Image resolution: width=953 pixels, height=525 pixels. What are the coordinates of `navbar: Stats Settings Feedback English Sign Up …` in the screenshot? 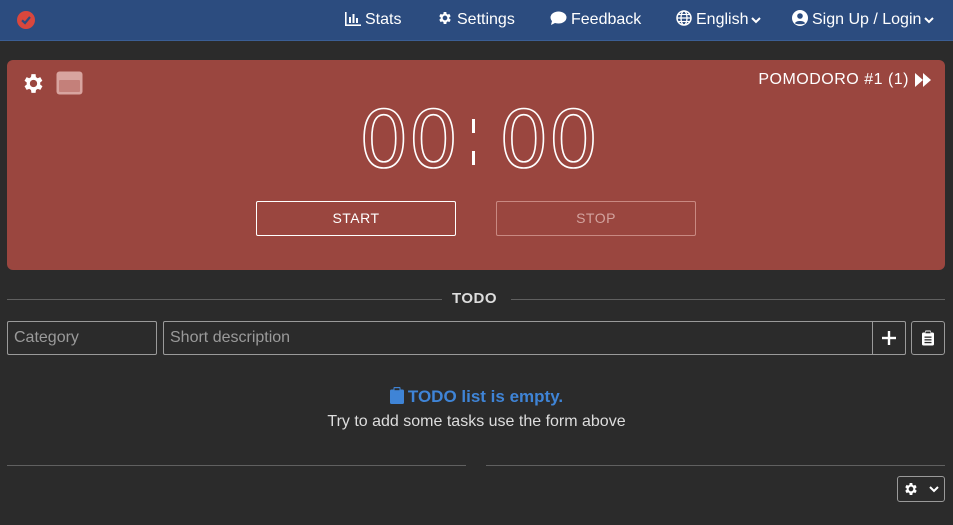 It's located at (476, 20).